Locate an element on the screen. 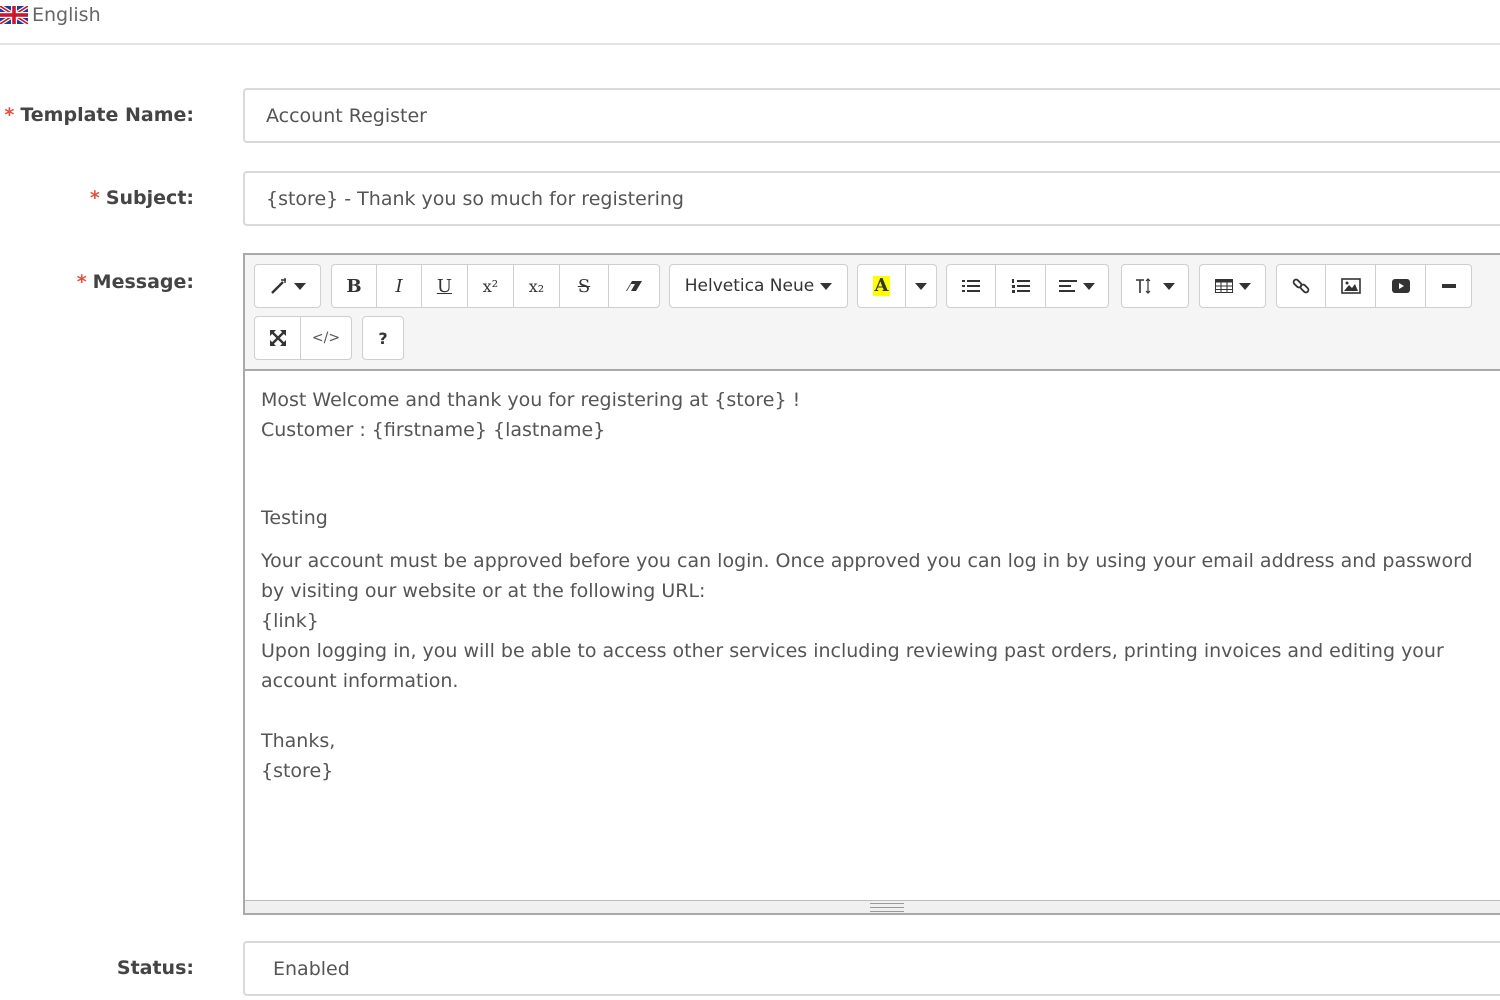 The image size is (1500, 1000). subscript-button: x₂ is located at coordinates (536, 286).